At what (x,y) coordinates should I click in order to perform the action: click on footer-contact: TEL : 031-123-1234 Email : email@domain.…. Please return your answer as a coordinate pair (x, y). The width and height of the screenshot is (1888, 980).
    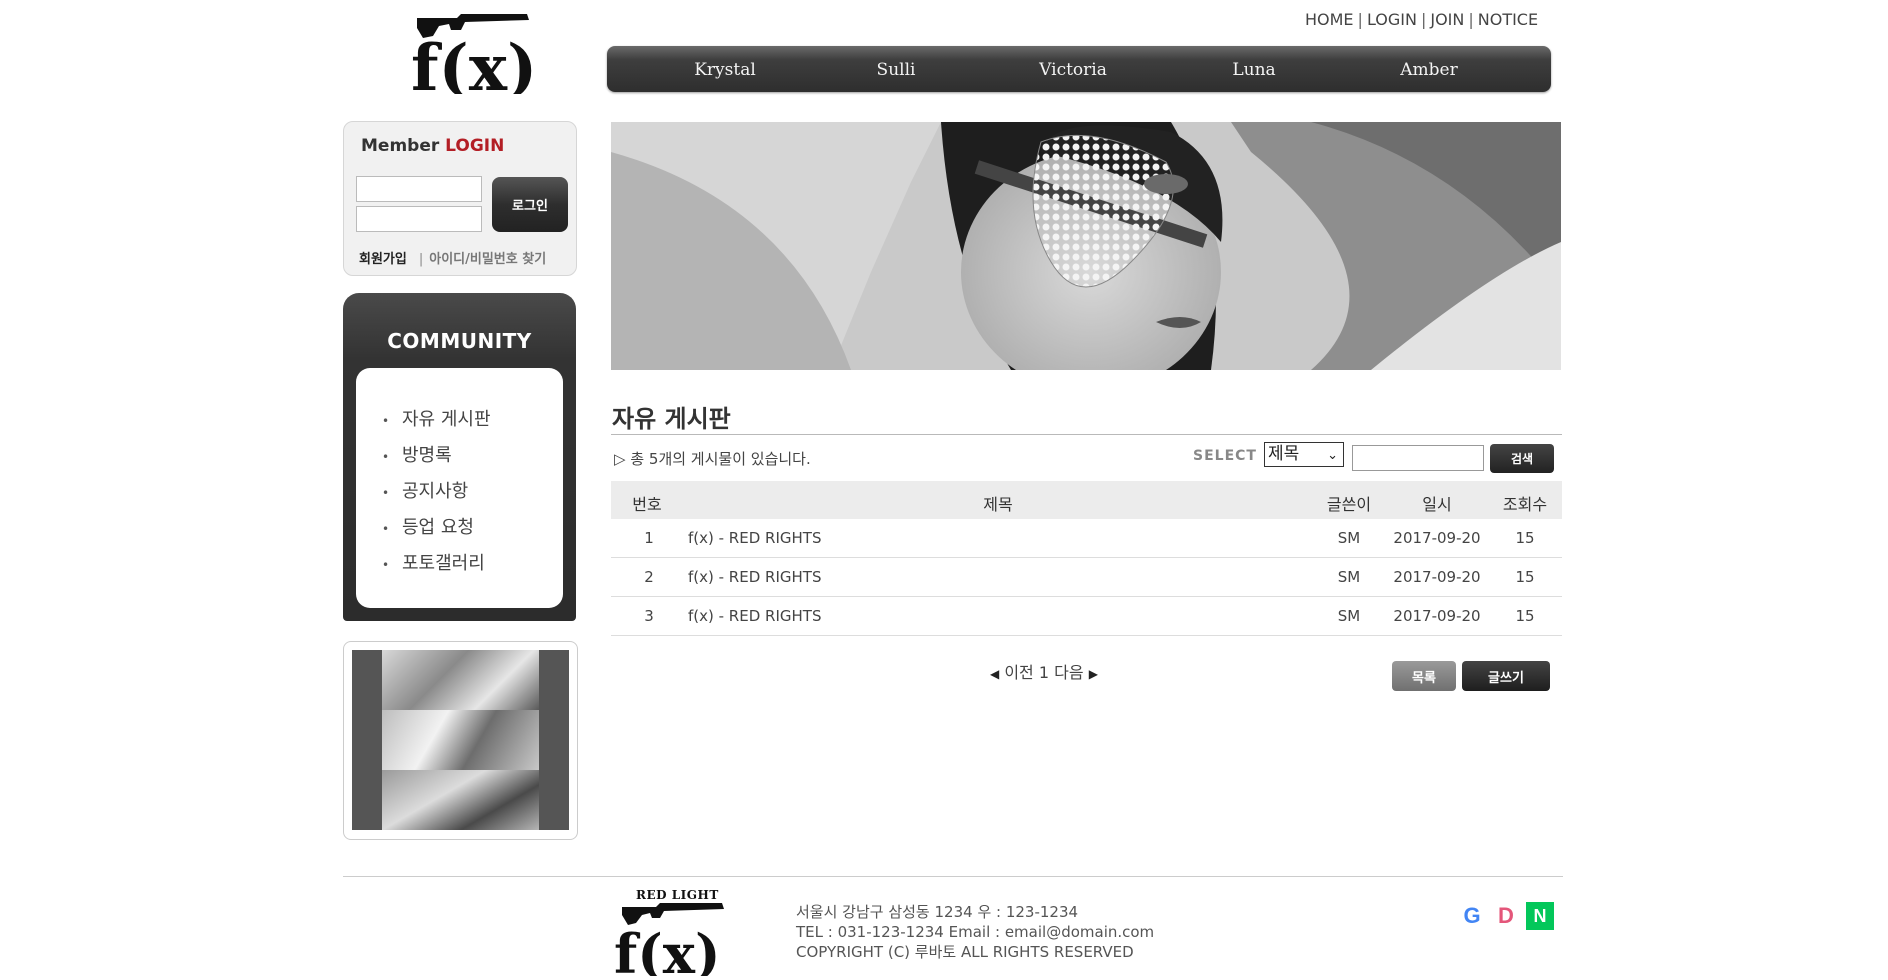
    Looking at the image, I should click on (975, 932).